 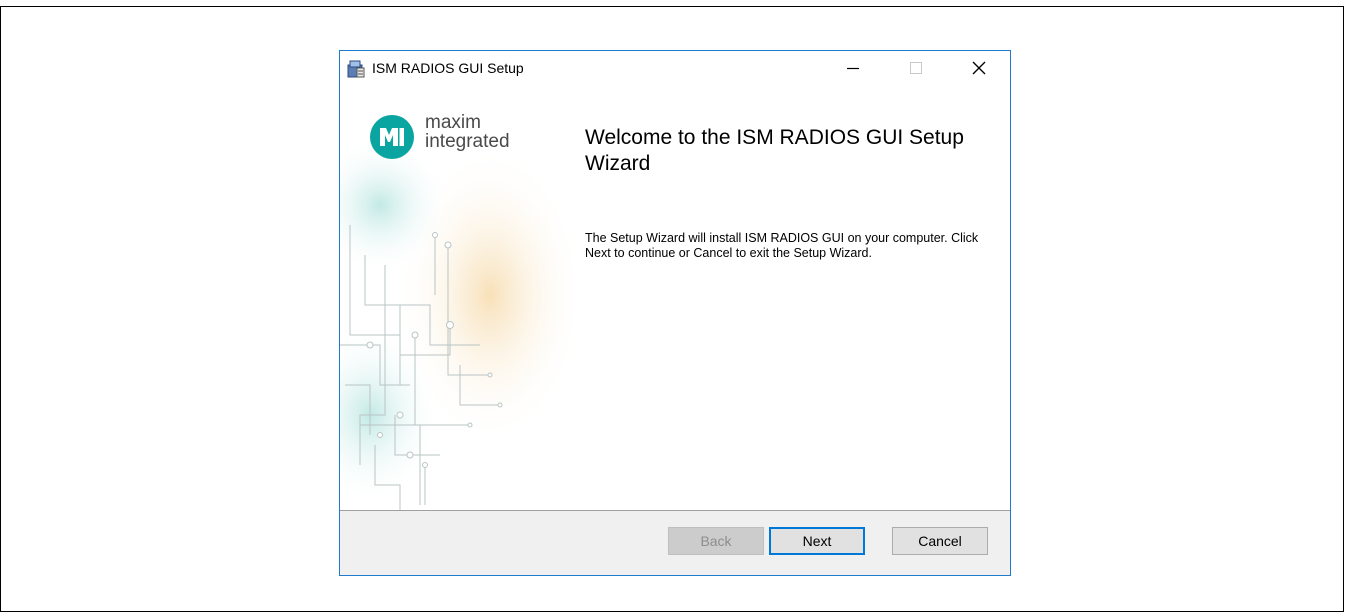 What do you see at coordinates (467, 141) in the screenshot?
I see `logo-line2: integrated` at bounding box center [467, 141].